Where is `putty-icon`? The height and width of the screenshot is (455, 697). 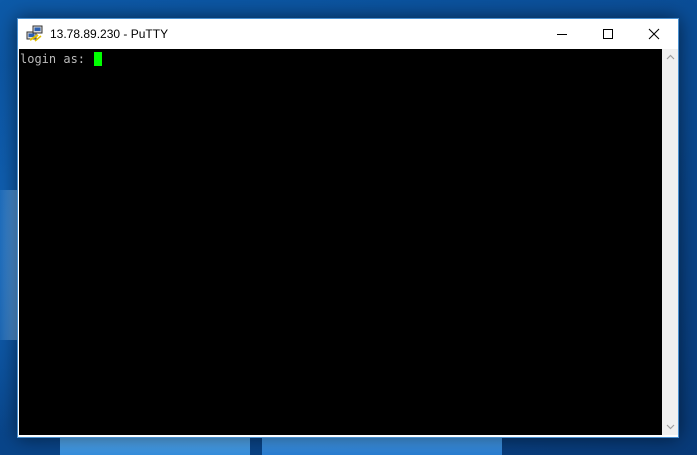 putty-icon is located at coordinates (35, 34).